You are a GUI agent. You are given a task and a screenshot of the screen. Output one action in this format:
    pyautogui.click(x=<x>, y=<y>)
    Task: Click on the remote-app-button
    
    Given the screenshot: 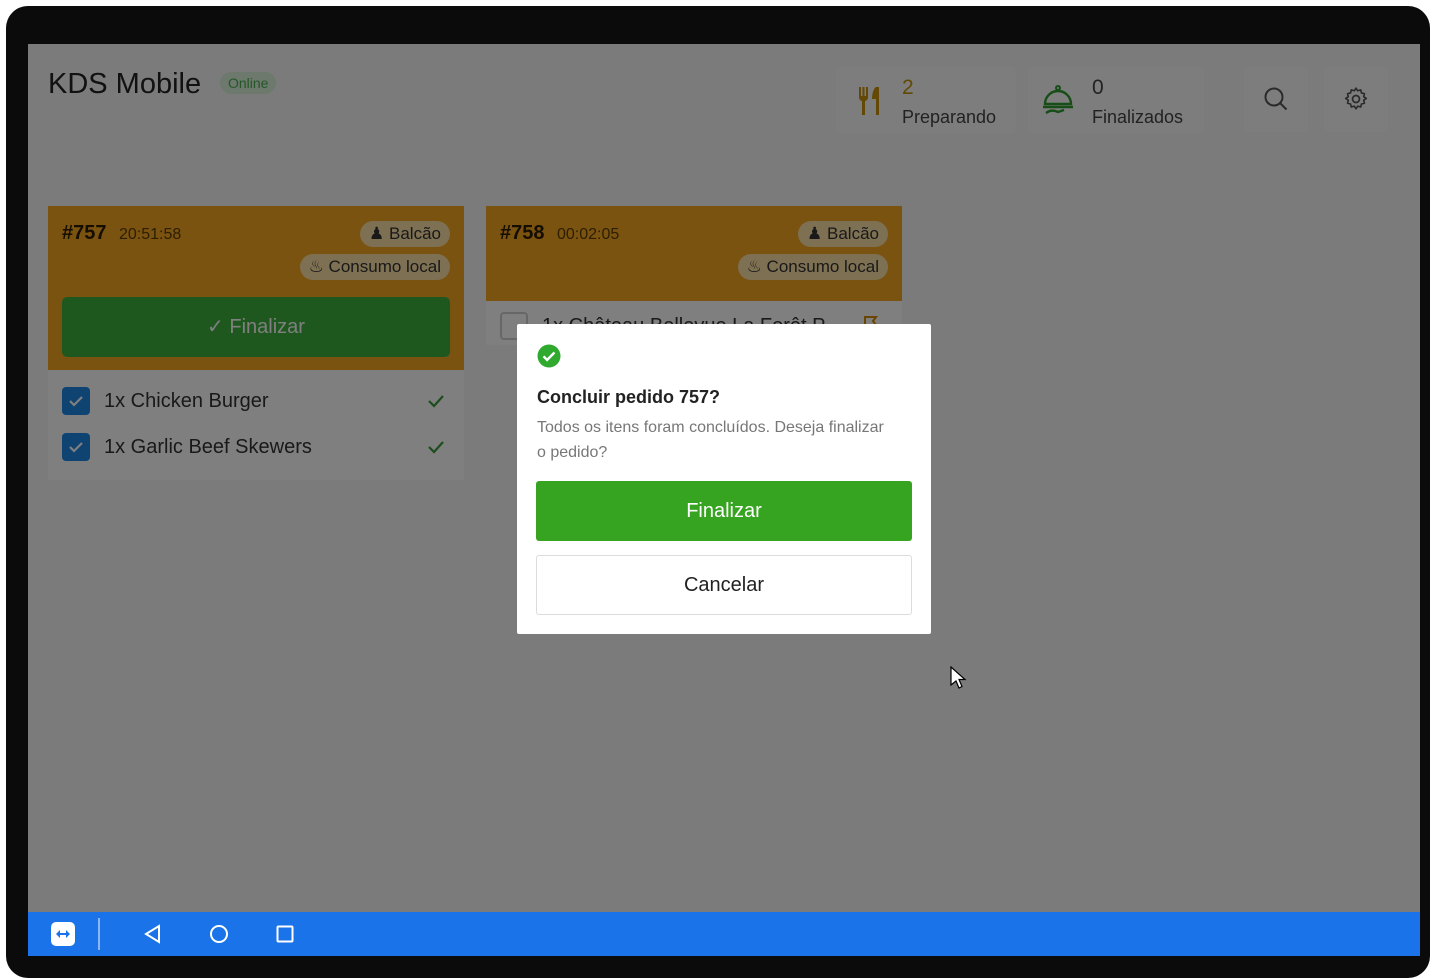 What is the action you would take?
    pyautogui.click(x=63, y=934)
    